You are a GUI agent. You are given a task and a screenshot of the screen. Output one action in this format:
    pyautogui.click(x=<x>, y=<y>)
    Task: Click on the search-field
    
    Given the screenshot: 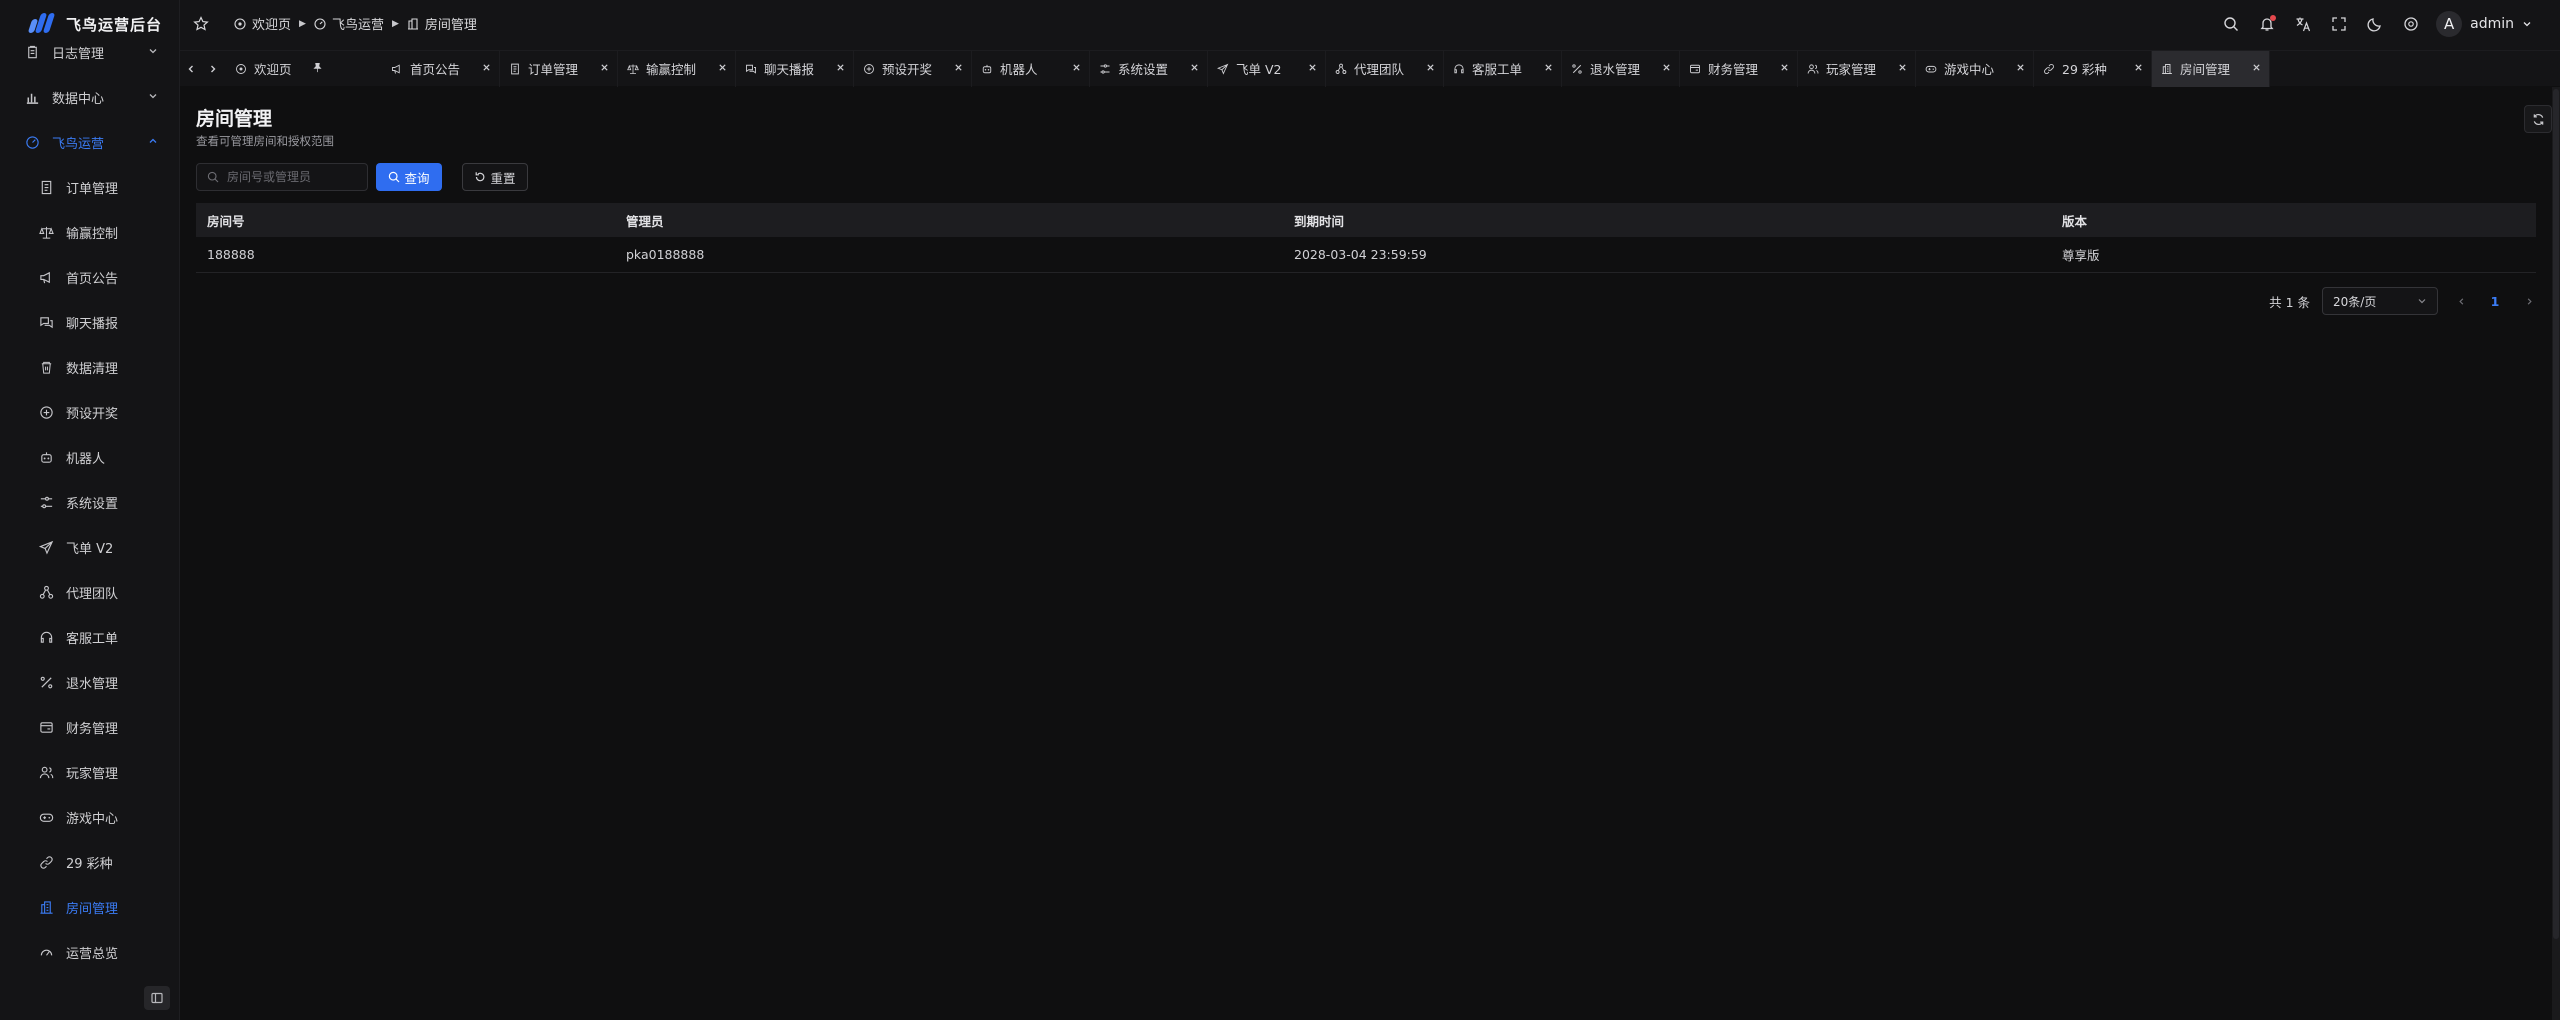 What is the action you would take?
    pyautogui.click(x=282, y=177)
    